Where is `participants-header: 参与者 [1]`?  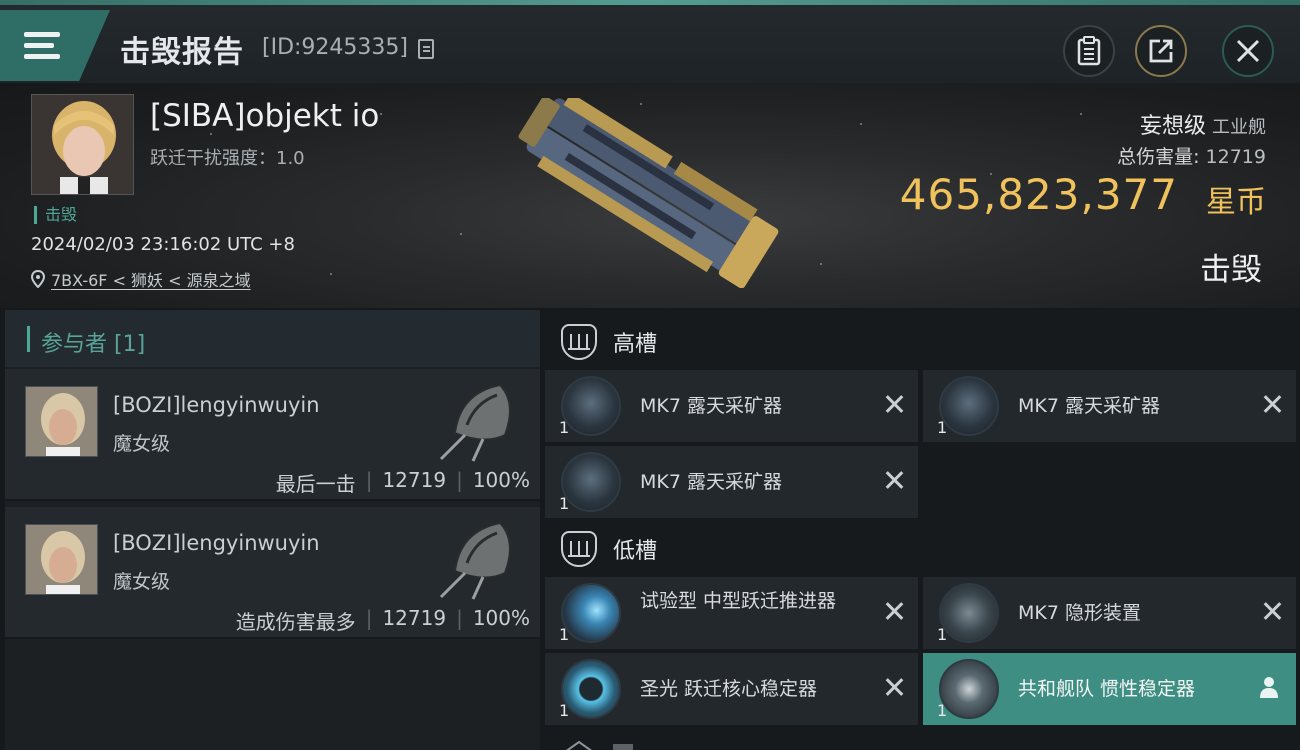
participants-header: 参与者 [1] is located at coordinates (272, 338).